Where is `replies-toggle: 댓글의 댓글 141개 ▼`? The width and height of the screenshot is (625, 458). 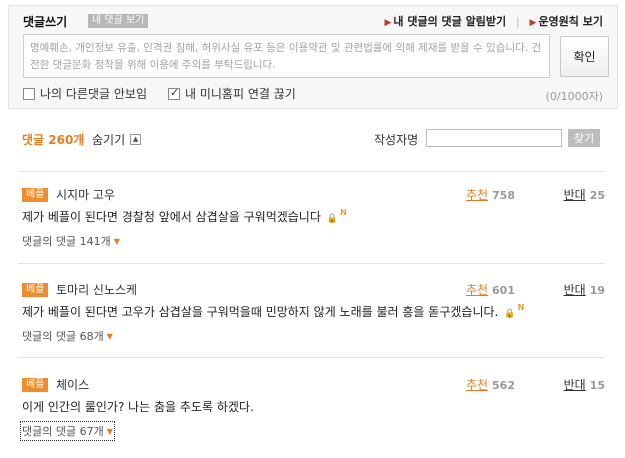 replies-toggle: 댓글의 댓글 141개 ▼ is located at coordinates (71, 241).